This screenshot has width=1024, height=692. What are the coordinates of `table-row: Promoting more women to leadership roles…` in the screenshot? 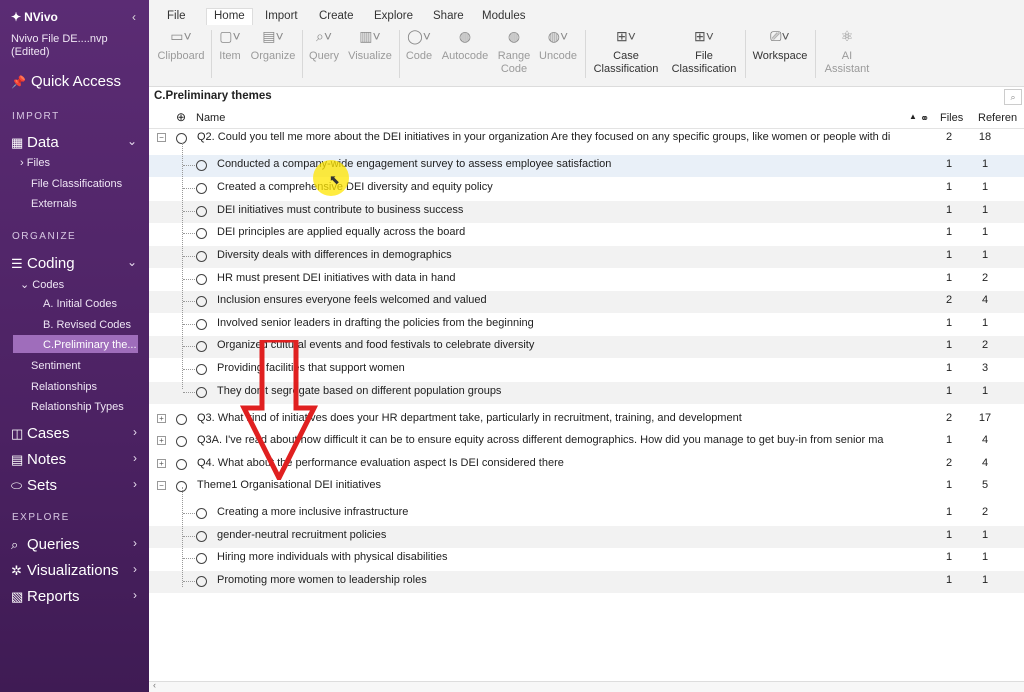 It's located at (586, 582).